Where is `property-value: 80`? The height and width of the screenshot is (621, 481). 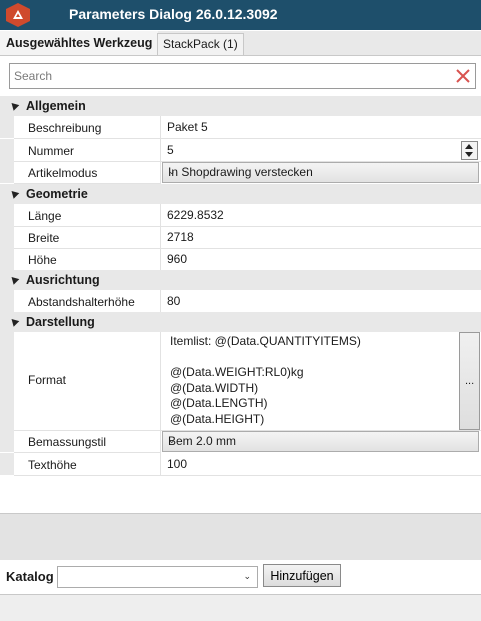
property-value: 80 is located at coordinates (174, 301).